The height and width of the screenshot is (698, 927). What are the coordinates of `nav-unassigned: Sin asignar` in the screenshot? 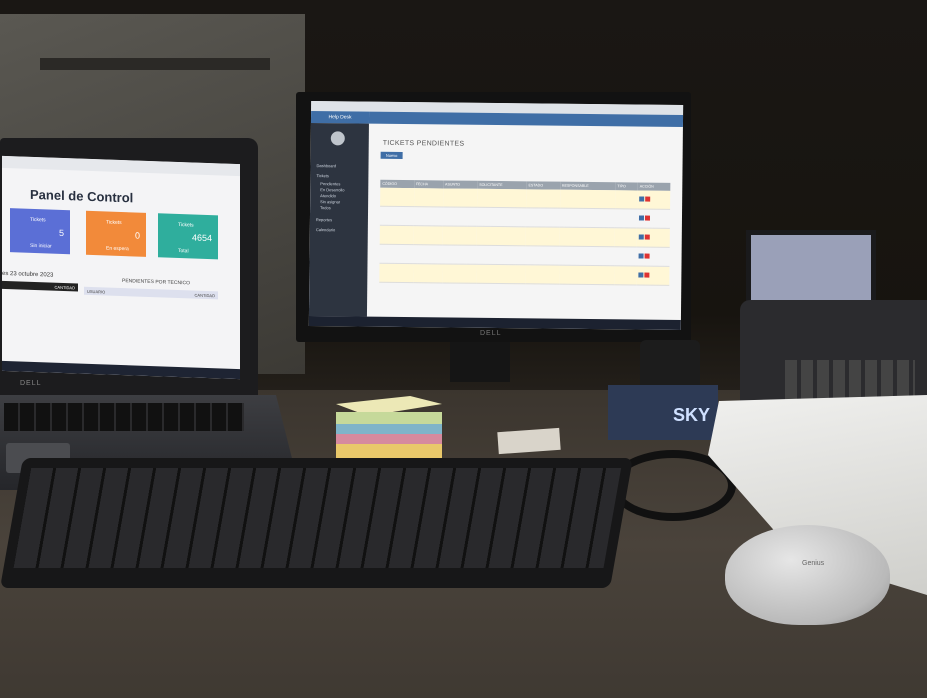 It's located at (330, 201).